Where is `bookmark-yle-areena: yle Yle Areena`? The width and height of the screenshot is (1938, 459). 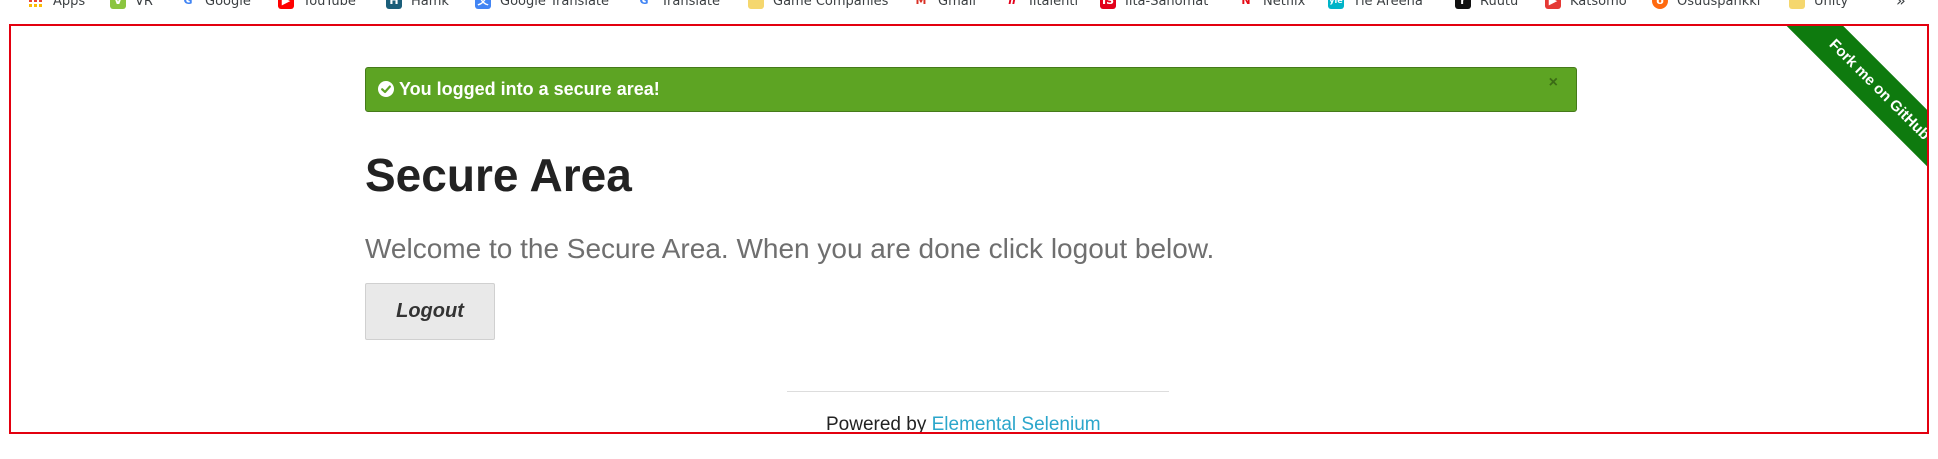 bookmark-yle-areena: yle Yle Areena is located at coordinates (1375, 5).